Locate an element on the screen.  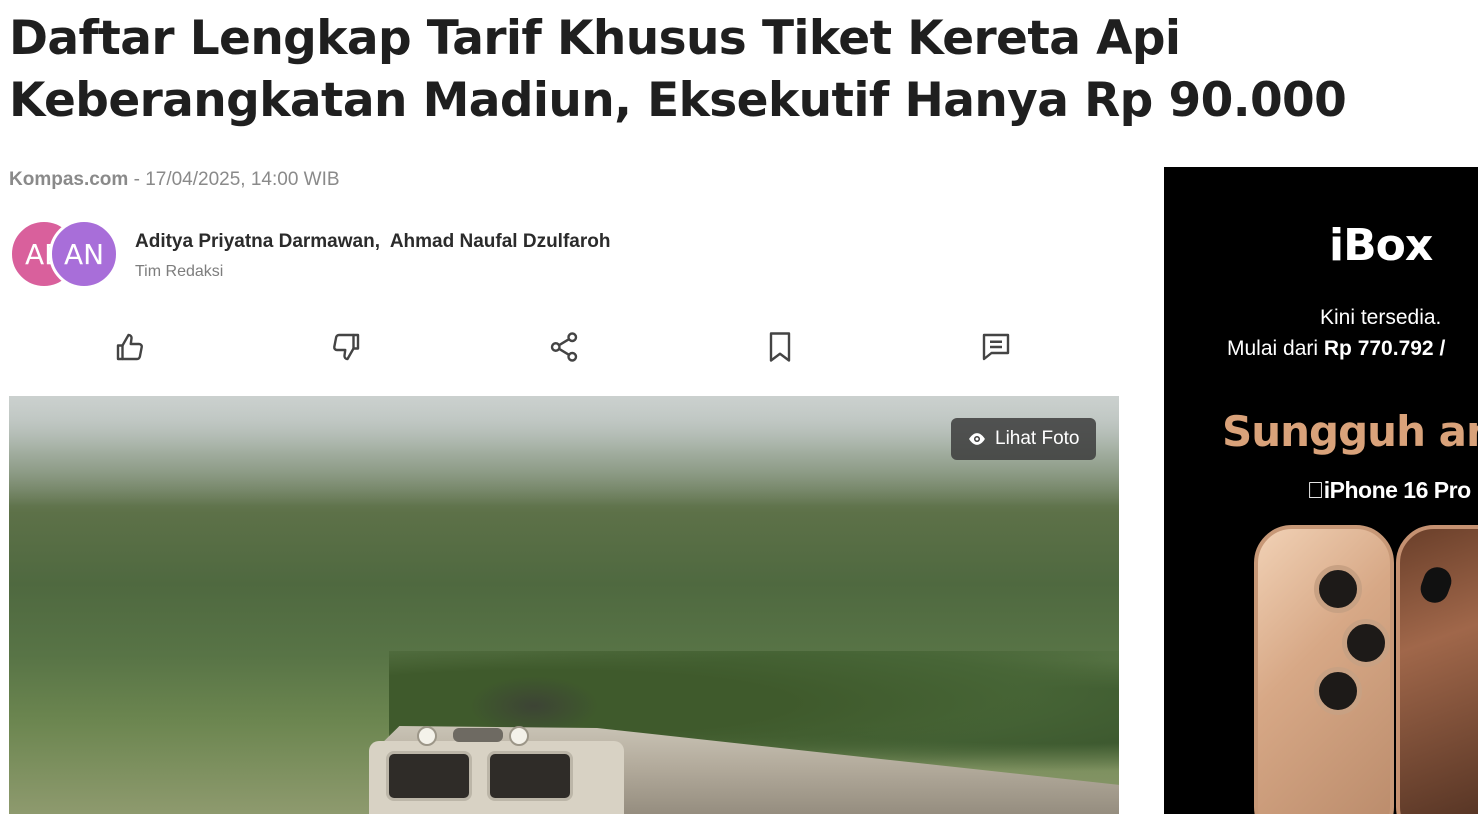
avatar: AN is located at coordinates (84, 254).